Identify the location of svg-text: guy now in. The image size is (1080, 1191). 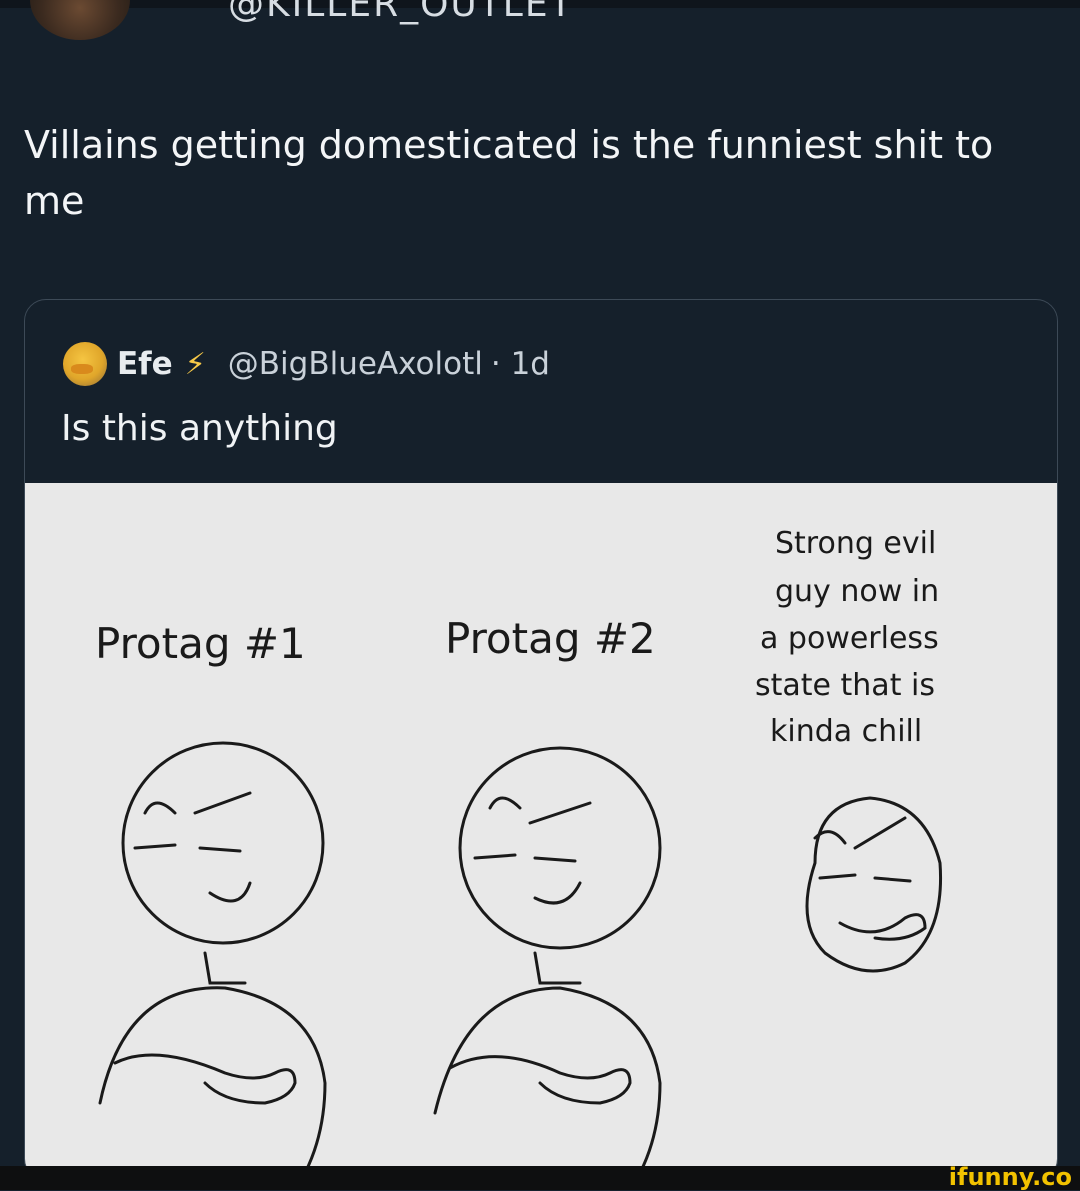
(857, 591).